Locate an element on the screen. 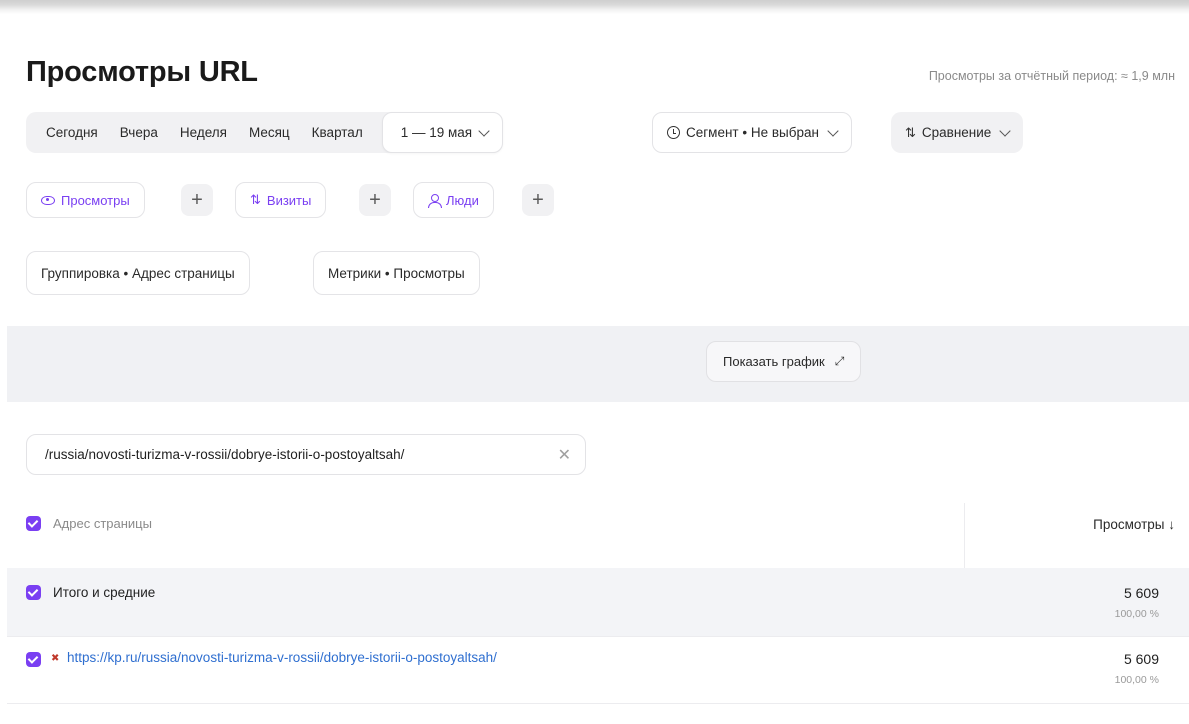 The image size is (1189, 724). period-today-button: Сегодня is located at coordinates (67, 132).